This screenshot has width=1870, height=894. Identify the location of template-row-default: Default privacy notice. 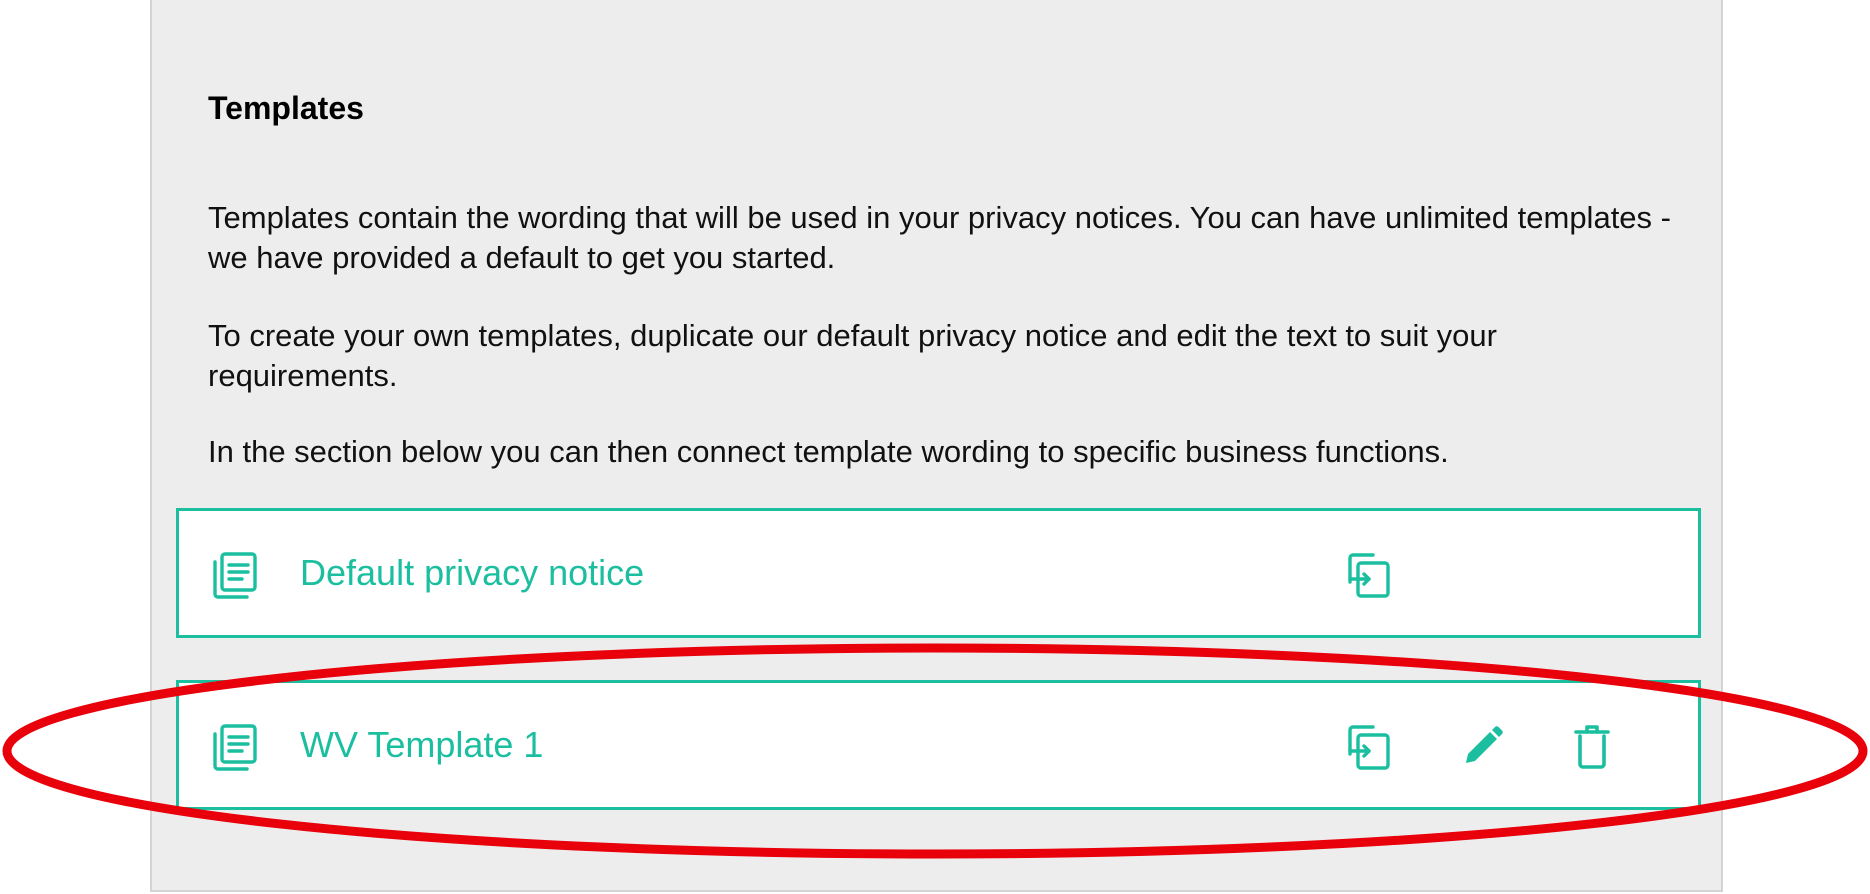
(938, 573).